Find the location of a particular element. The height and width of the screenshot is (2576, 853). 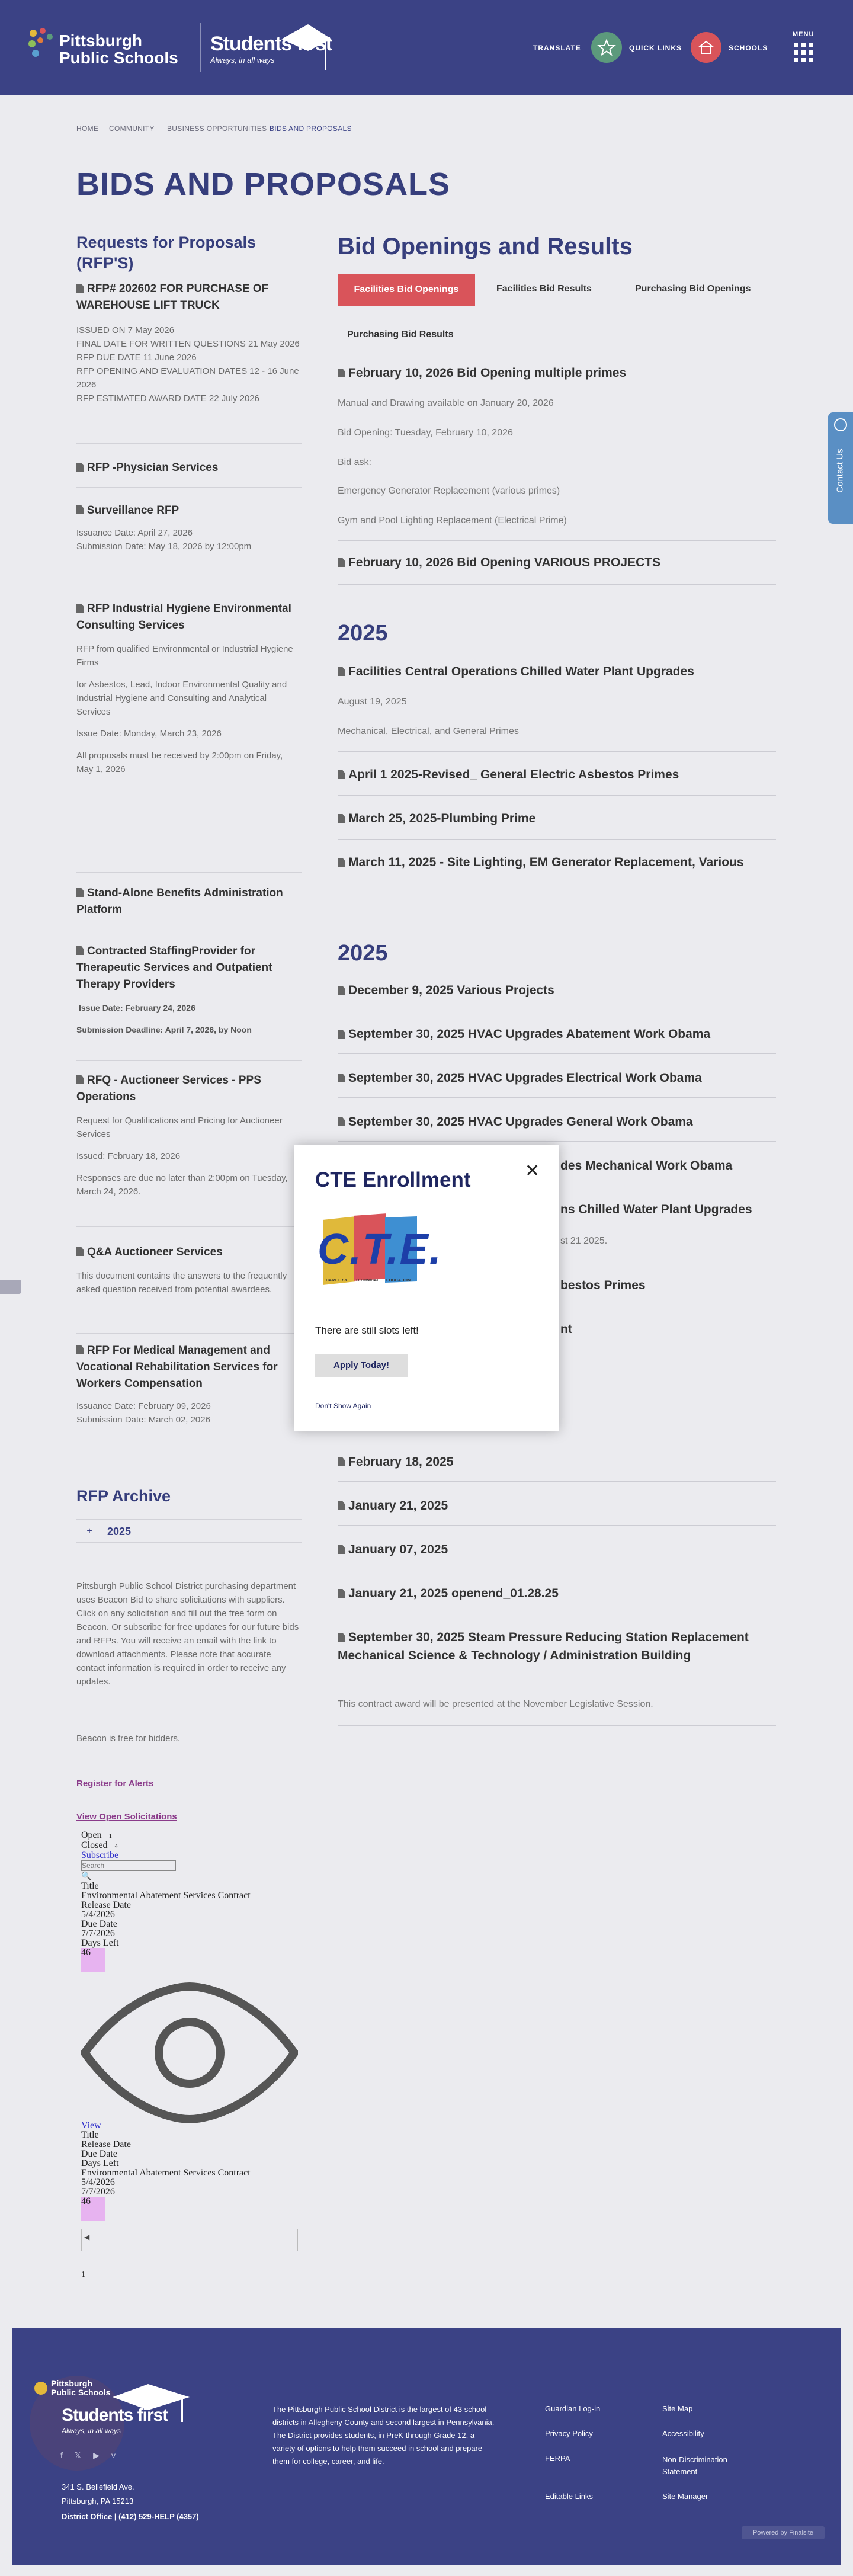

tab-facilities-bid-openings: Facilities Bid Openings is located at coordinates (406, 290).